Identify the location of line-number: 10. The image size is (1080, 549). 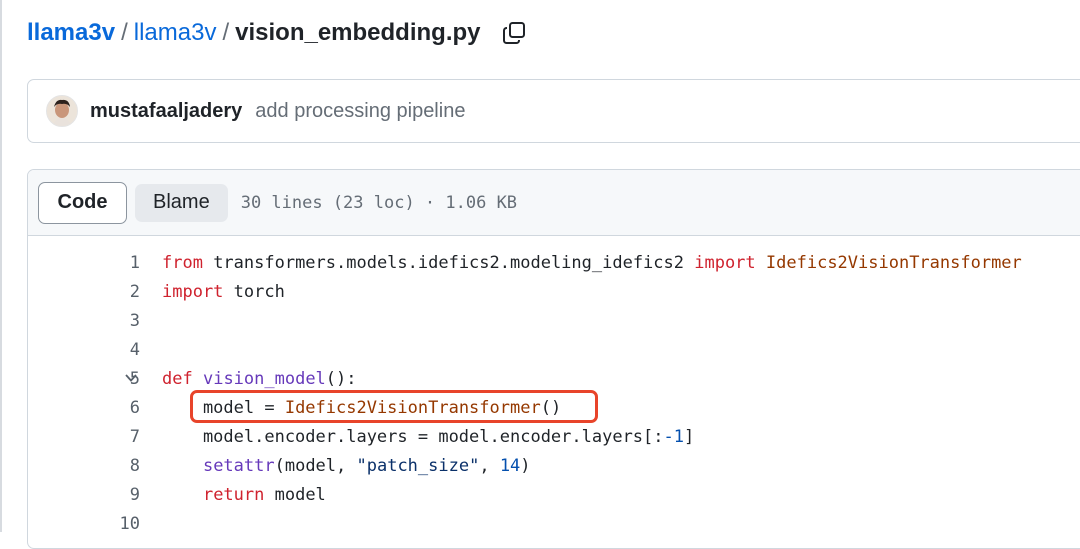
(110, 524).